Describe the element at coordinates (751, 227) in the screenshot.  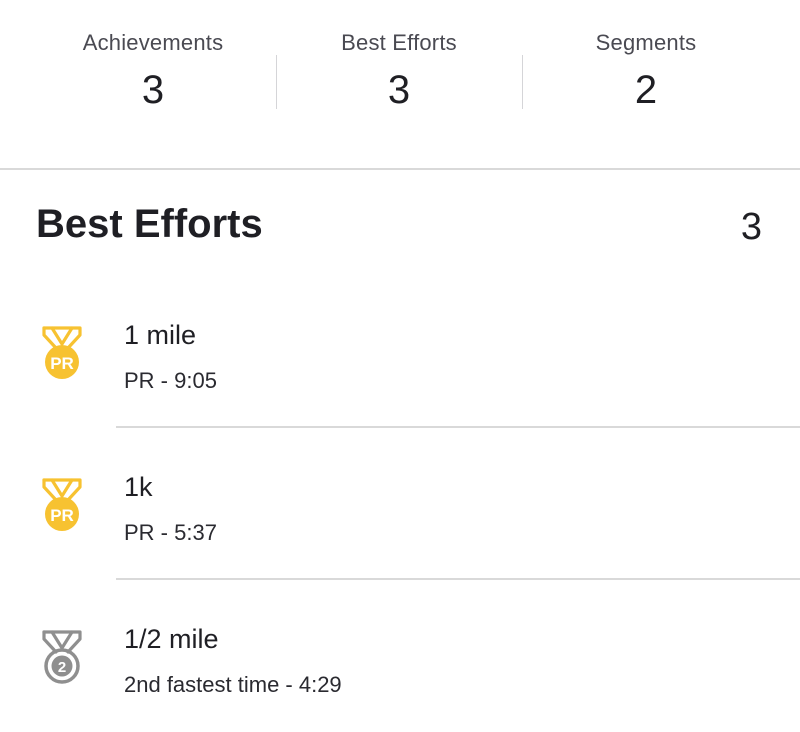
I see `section-count: 3` at that location.